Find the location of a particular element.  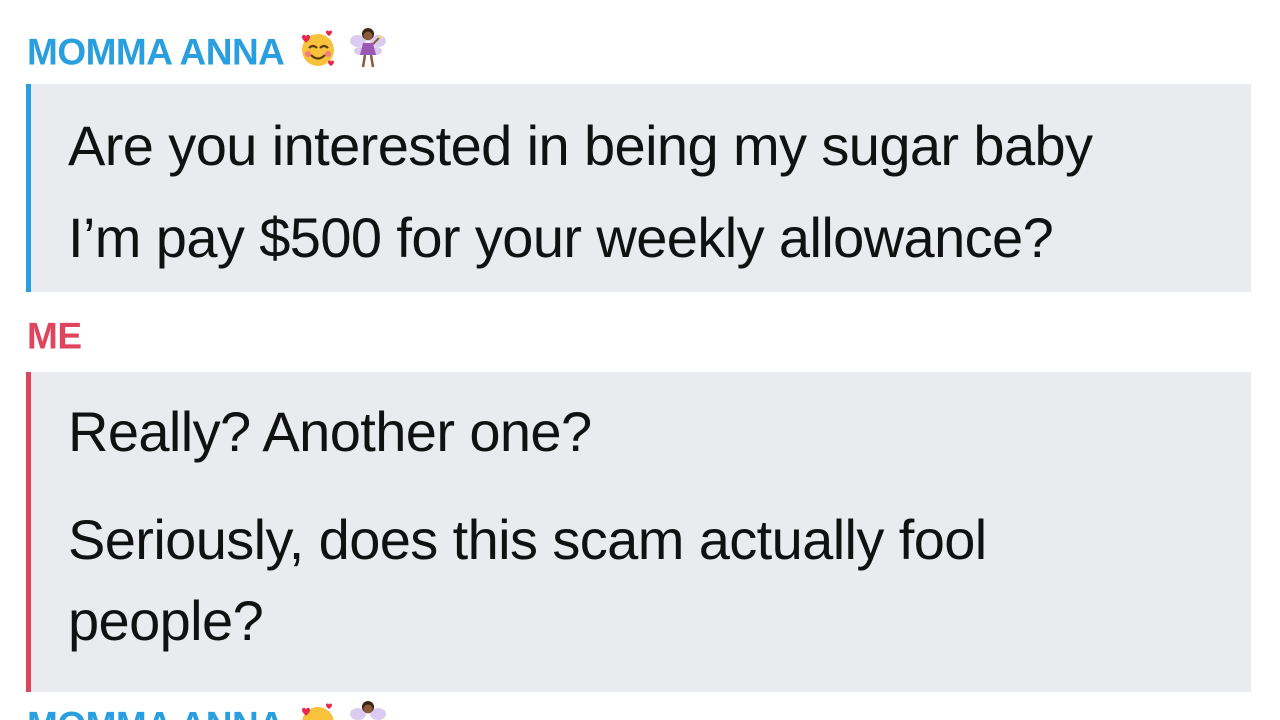

sender-name-me: ME is located at coordinates (54, 335).